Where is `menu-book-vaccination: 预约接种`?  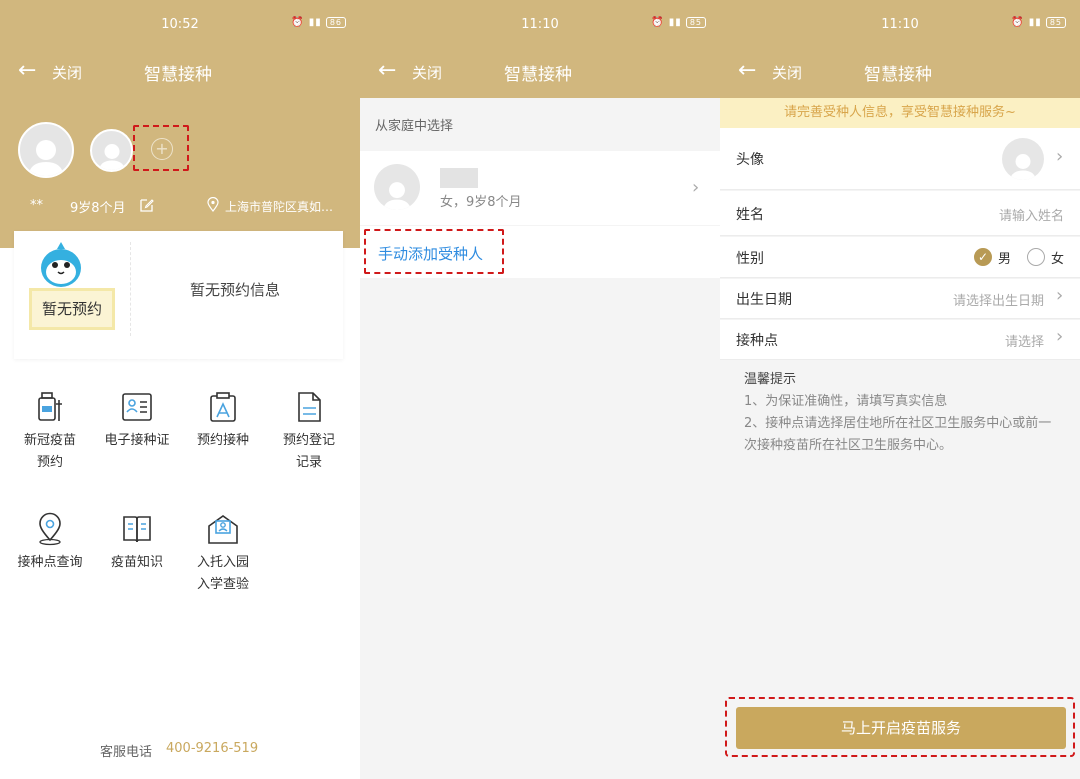 menu-book-vaccination: 预约接种 is located at coordinates (223, 421).